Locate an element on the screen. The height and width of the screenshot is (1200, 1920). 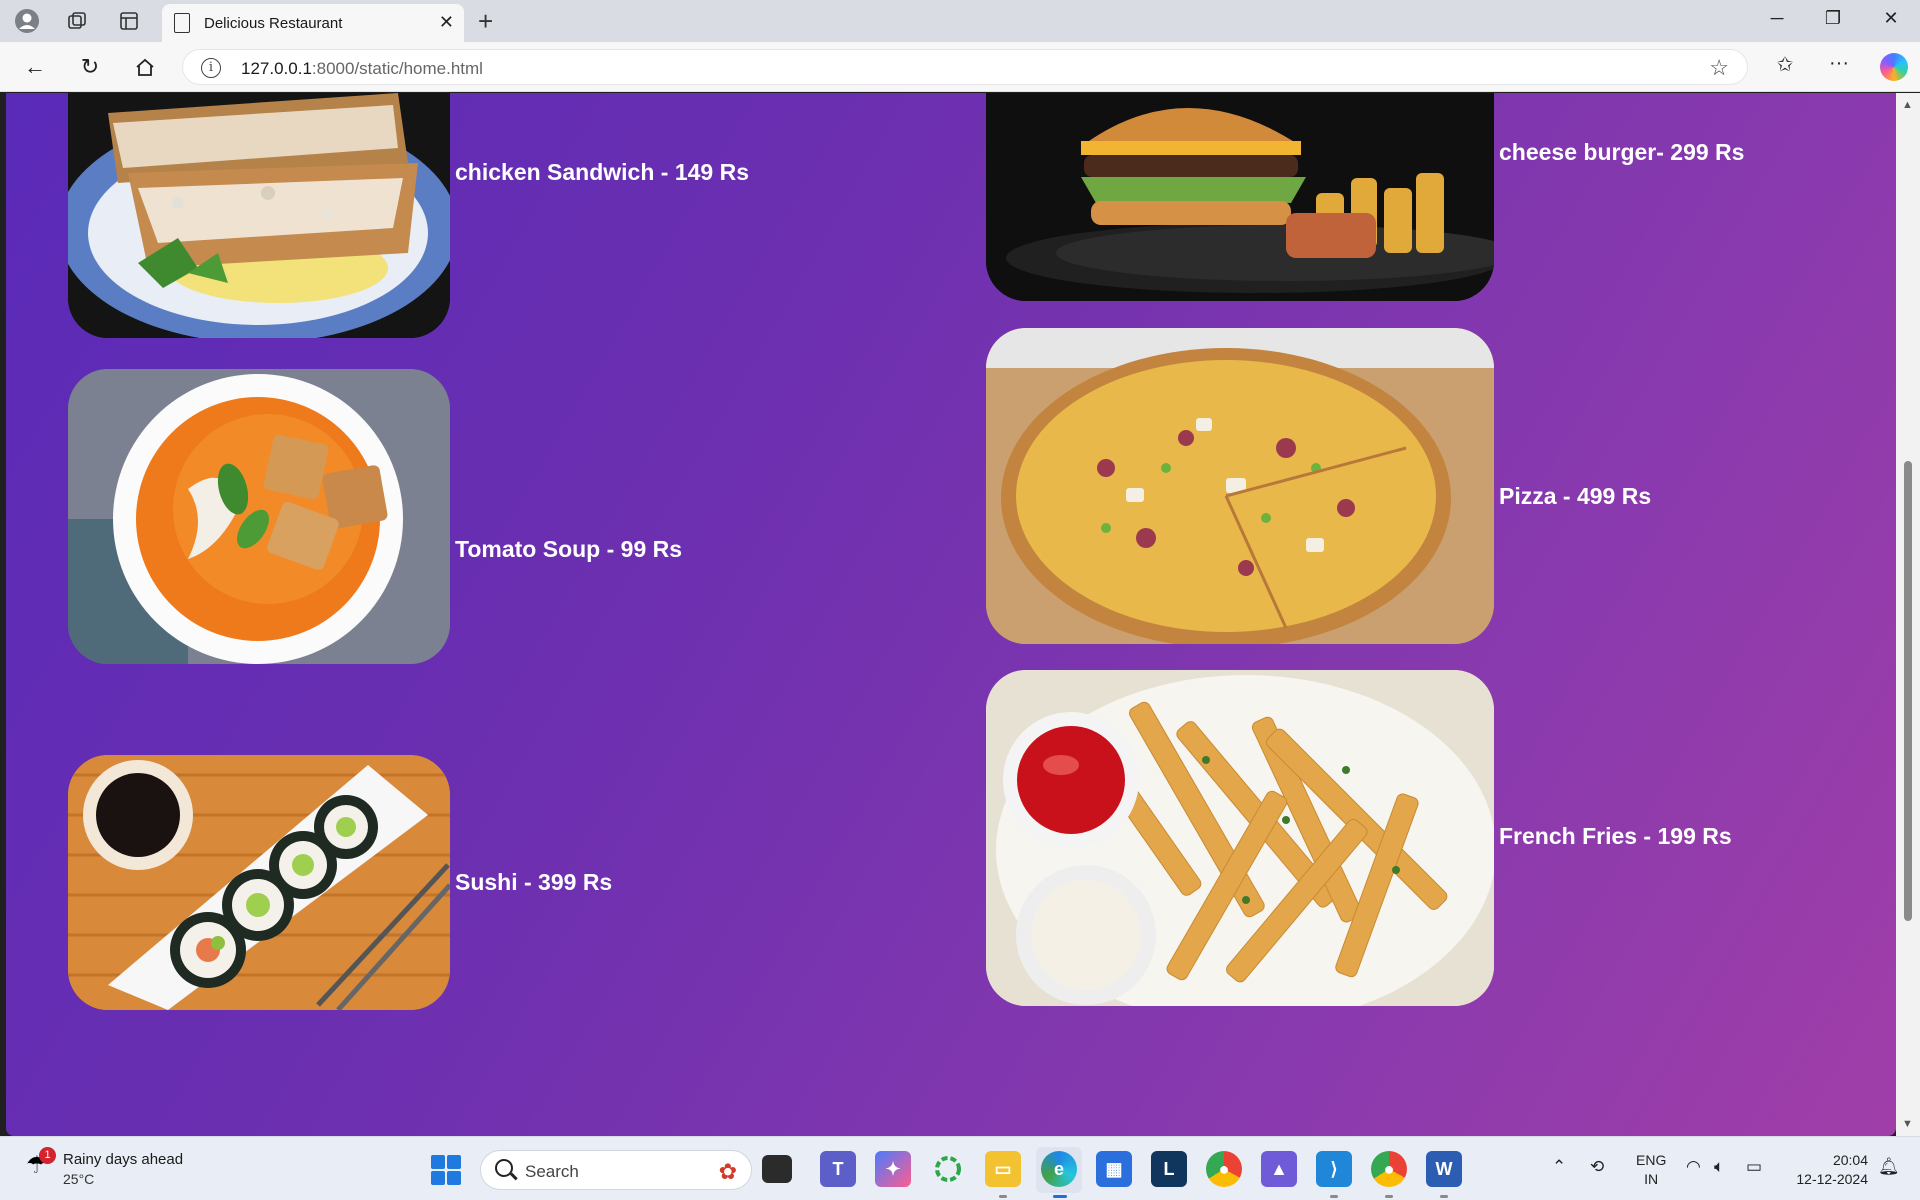
page-icon is located at coordinates (182, 23).